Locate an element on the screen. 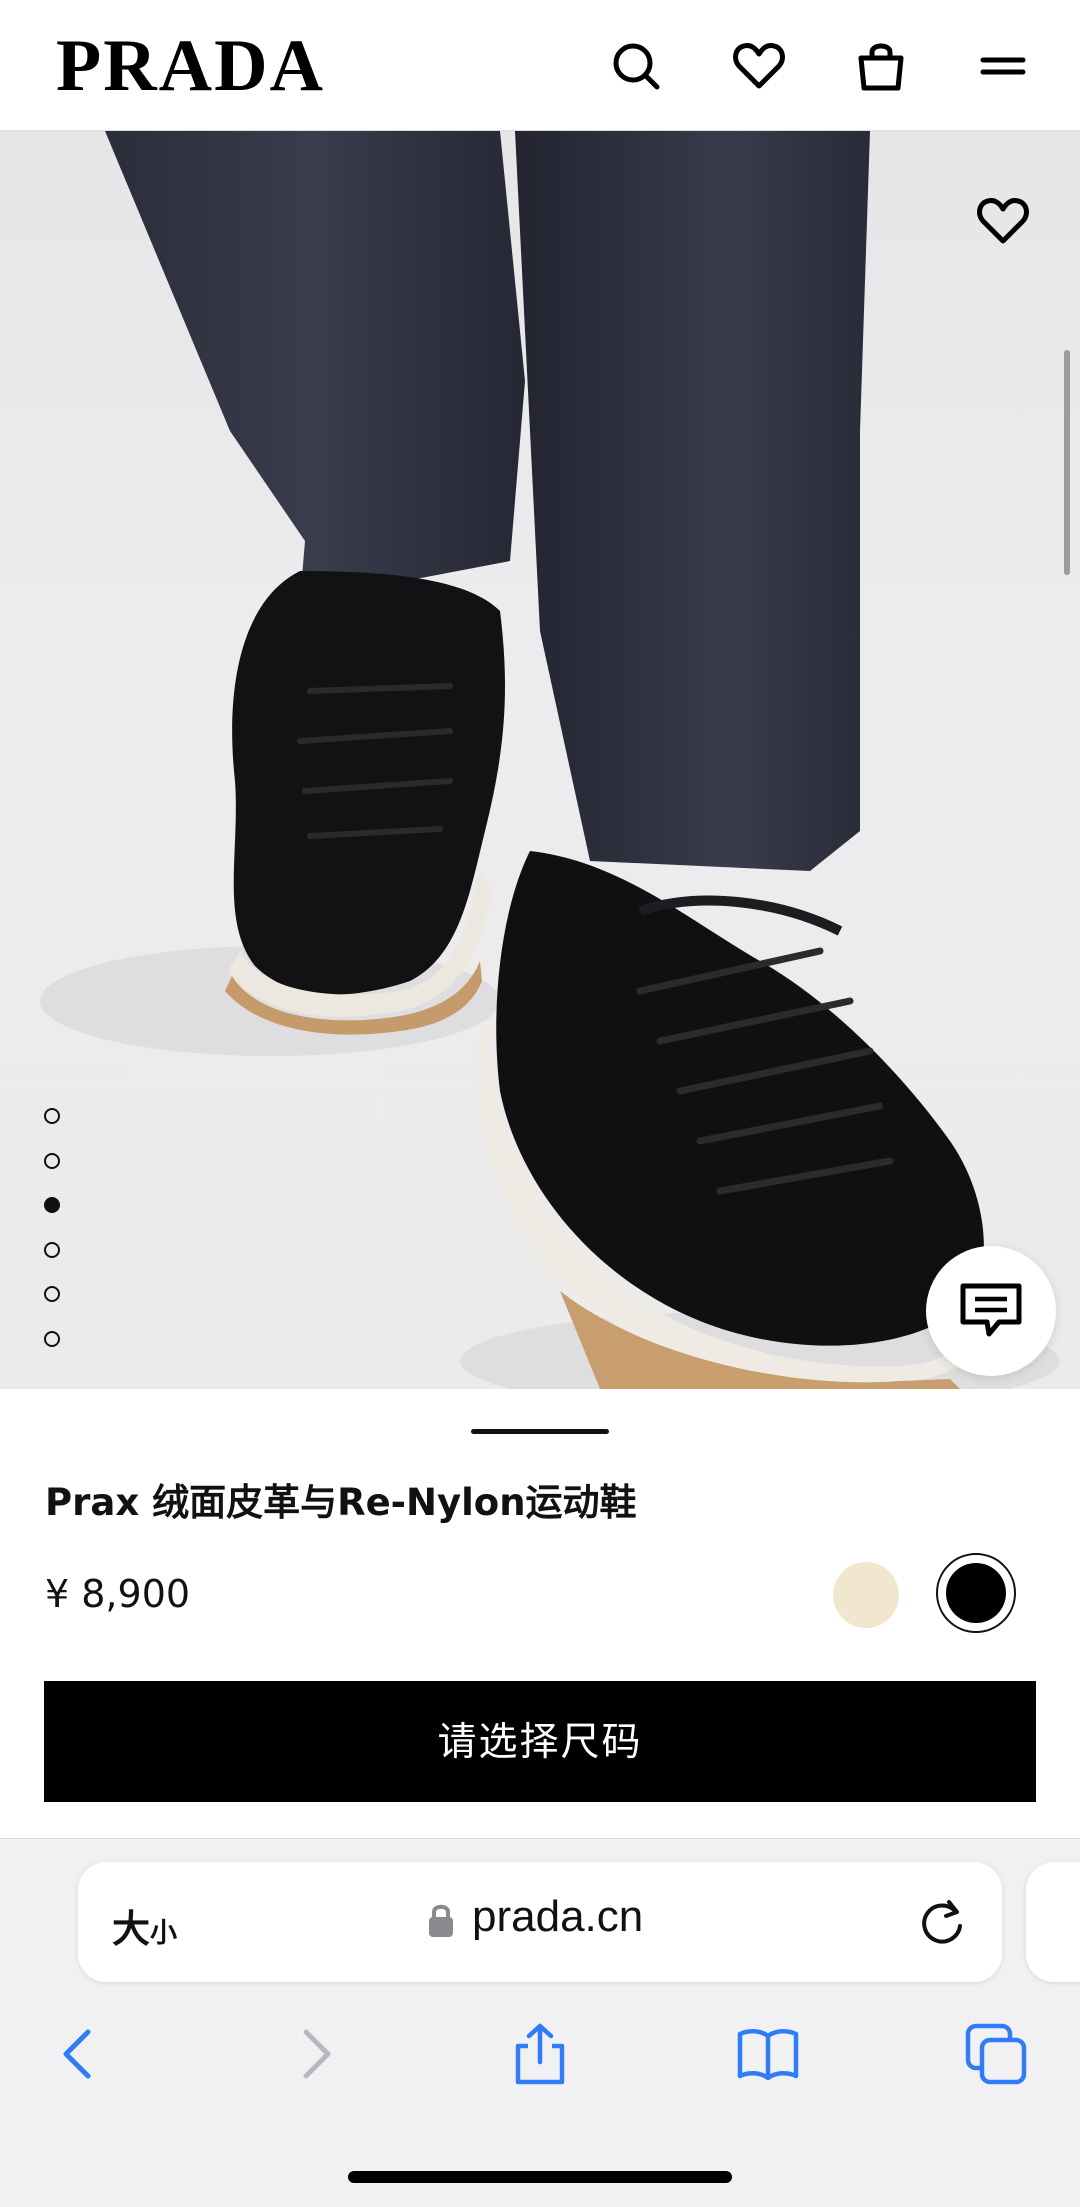 Image resolution: width=1080 pixels, height=2207 pixels. product-price: ¥ 8,900 is located at coordinates (118, 1594).